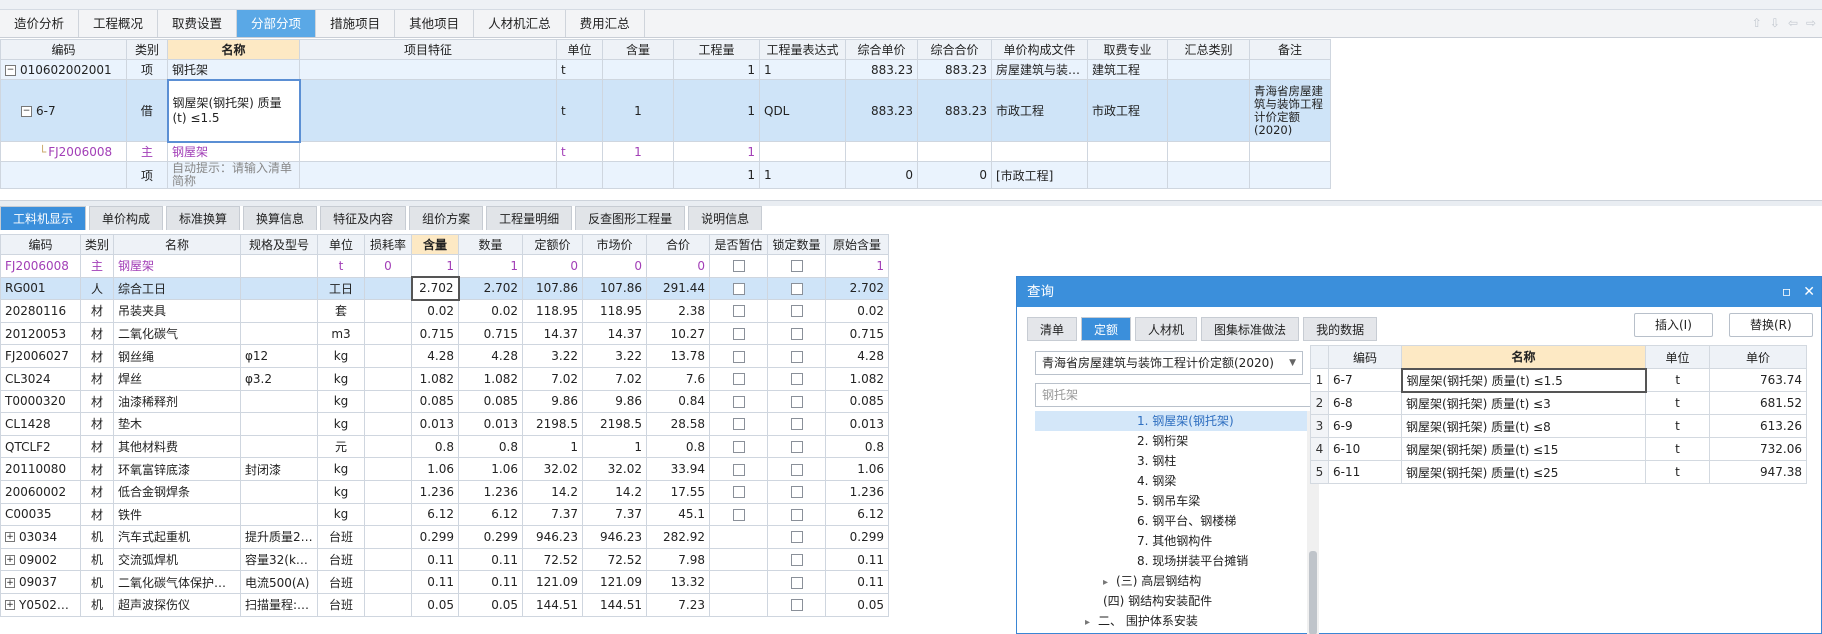  I want to click on cell-qty: 1, so click(716, 110).